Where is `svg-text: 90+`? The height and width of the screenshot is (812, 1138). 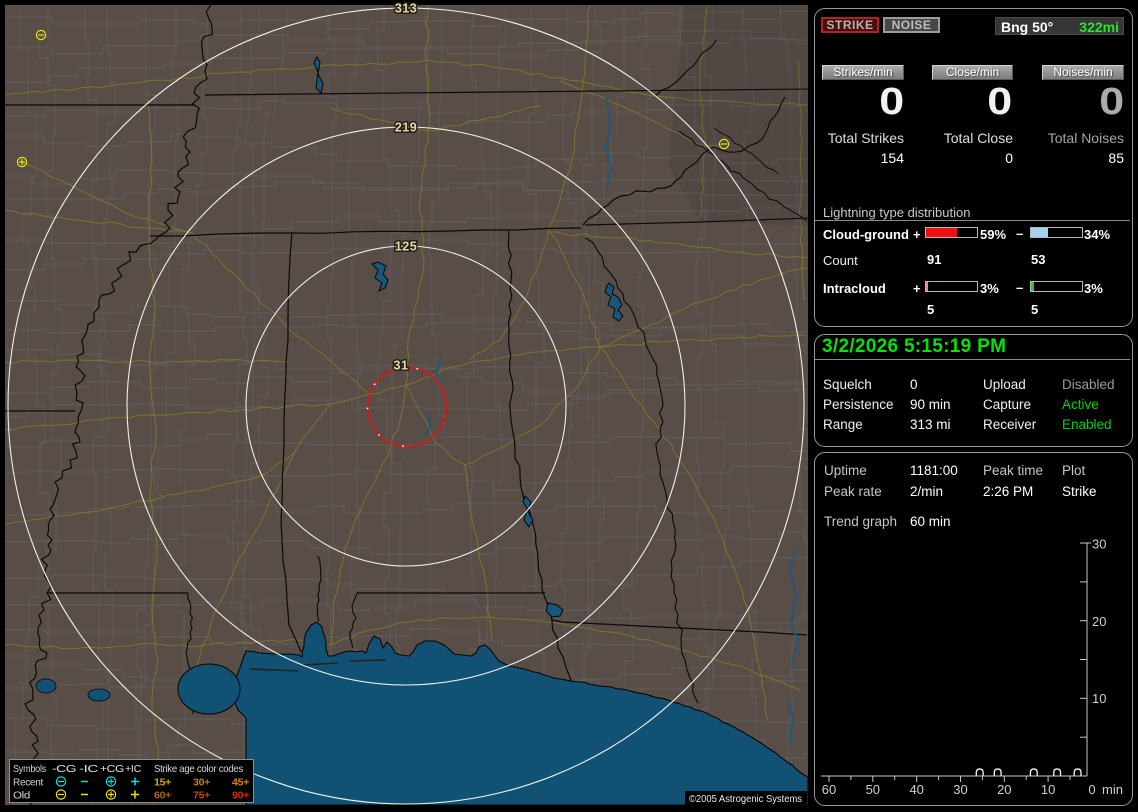 svg-text: 90+ is located at coordinates (240, 796).